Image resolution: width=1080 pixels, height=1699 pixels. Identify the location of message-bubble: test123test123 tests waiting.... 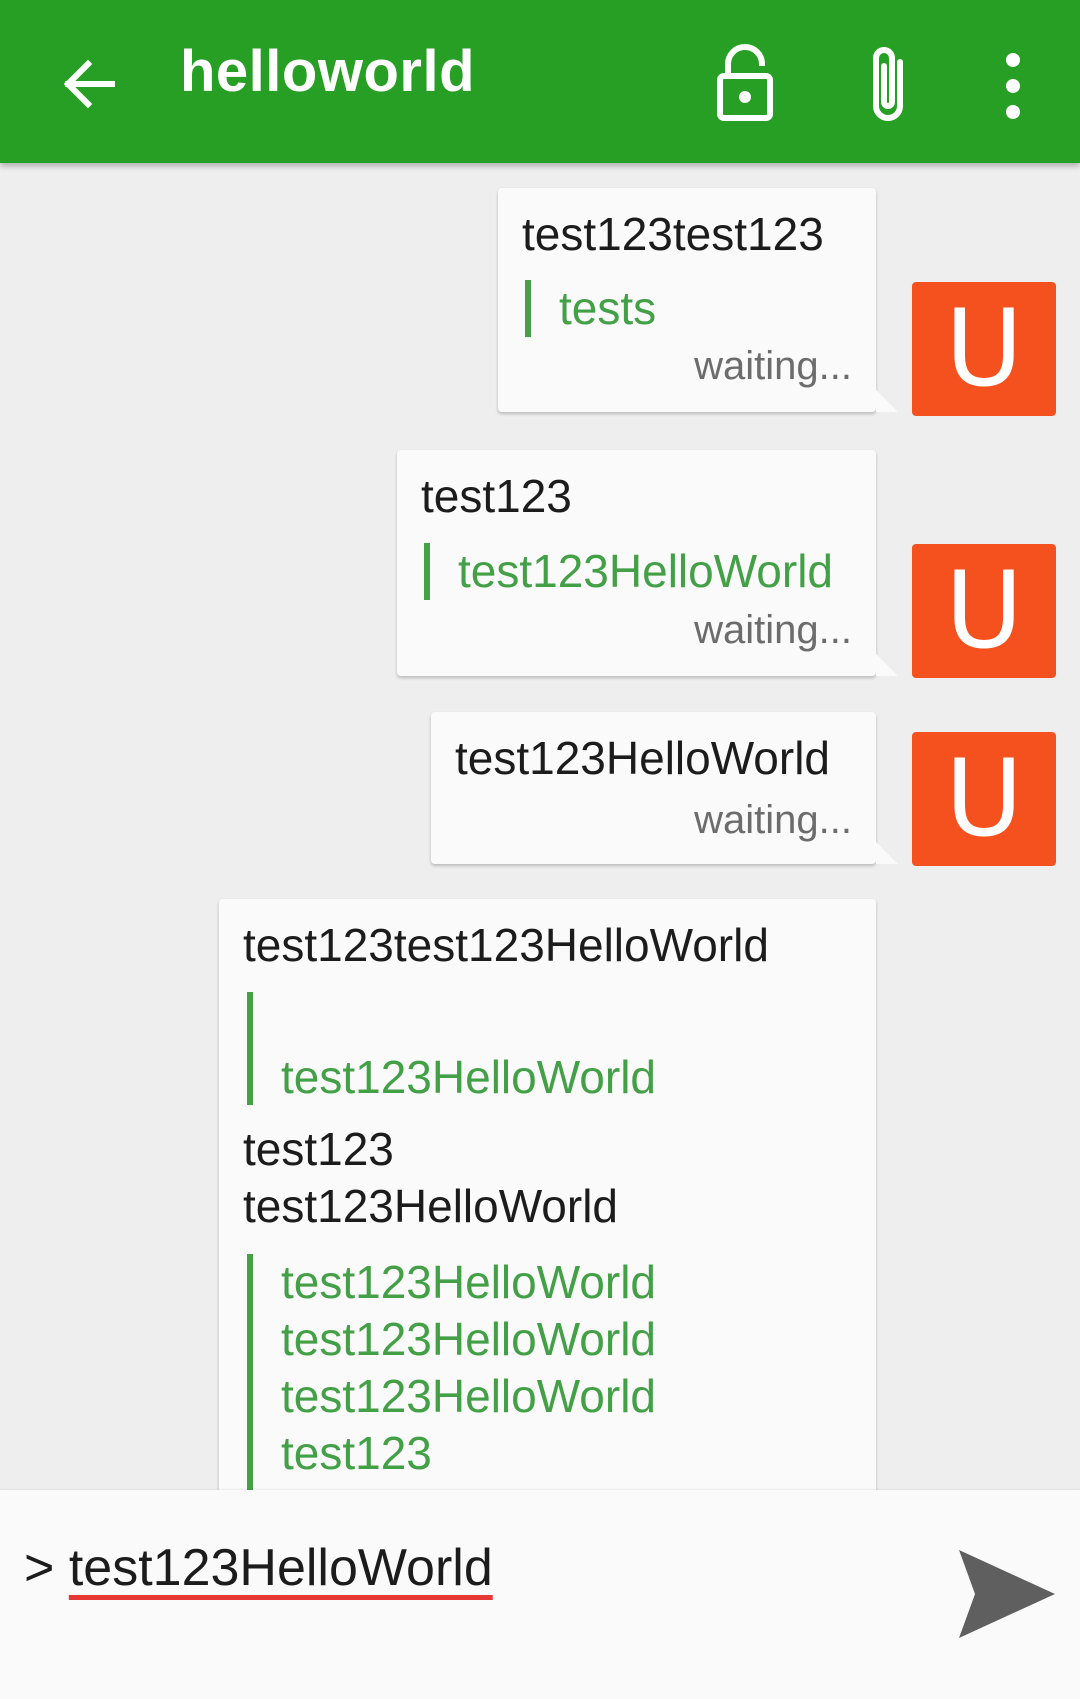
(698, 300).